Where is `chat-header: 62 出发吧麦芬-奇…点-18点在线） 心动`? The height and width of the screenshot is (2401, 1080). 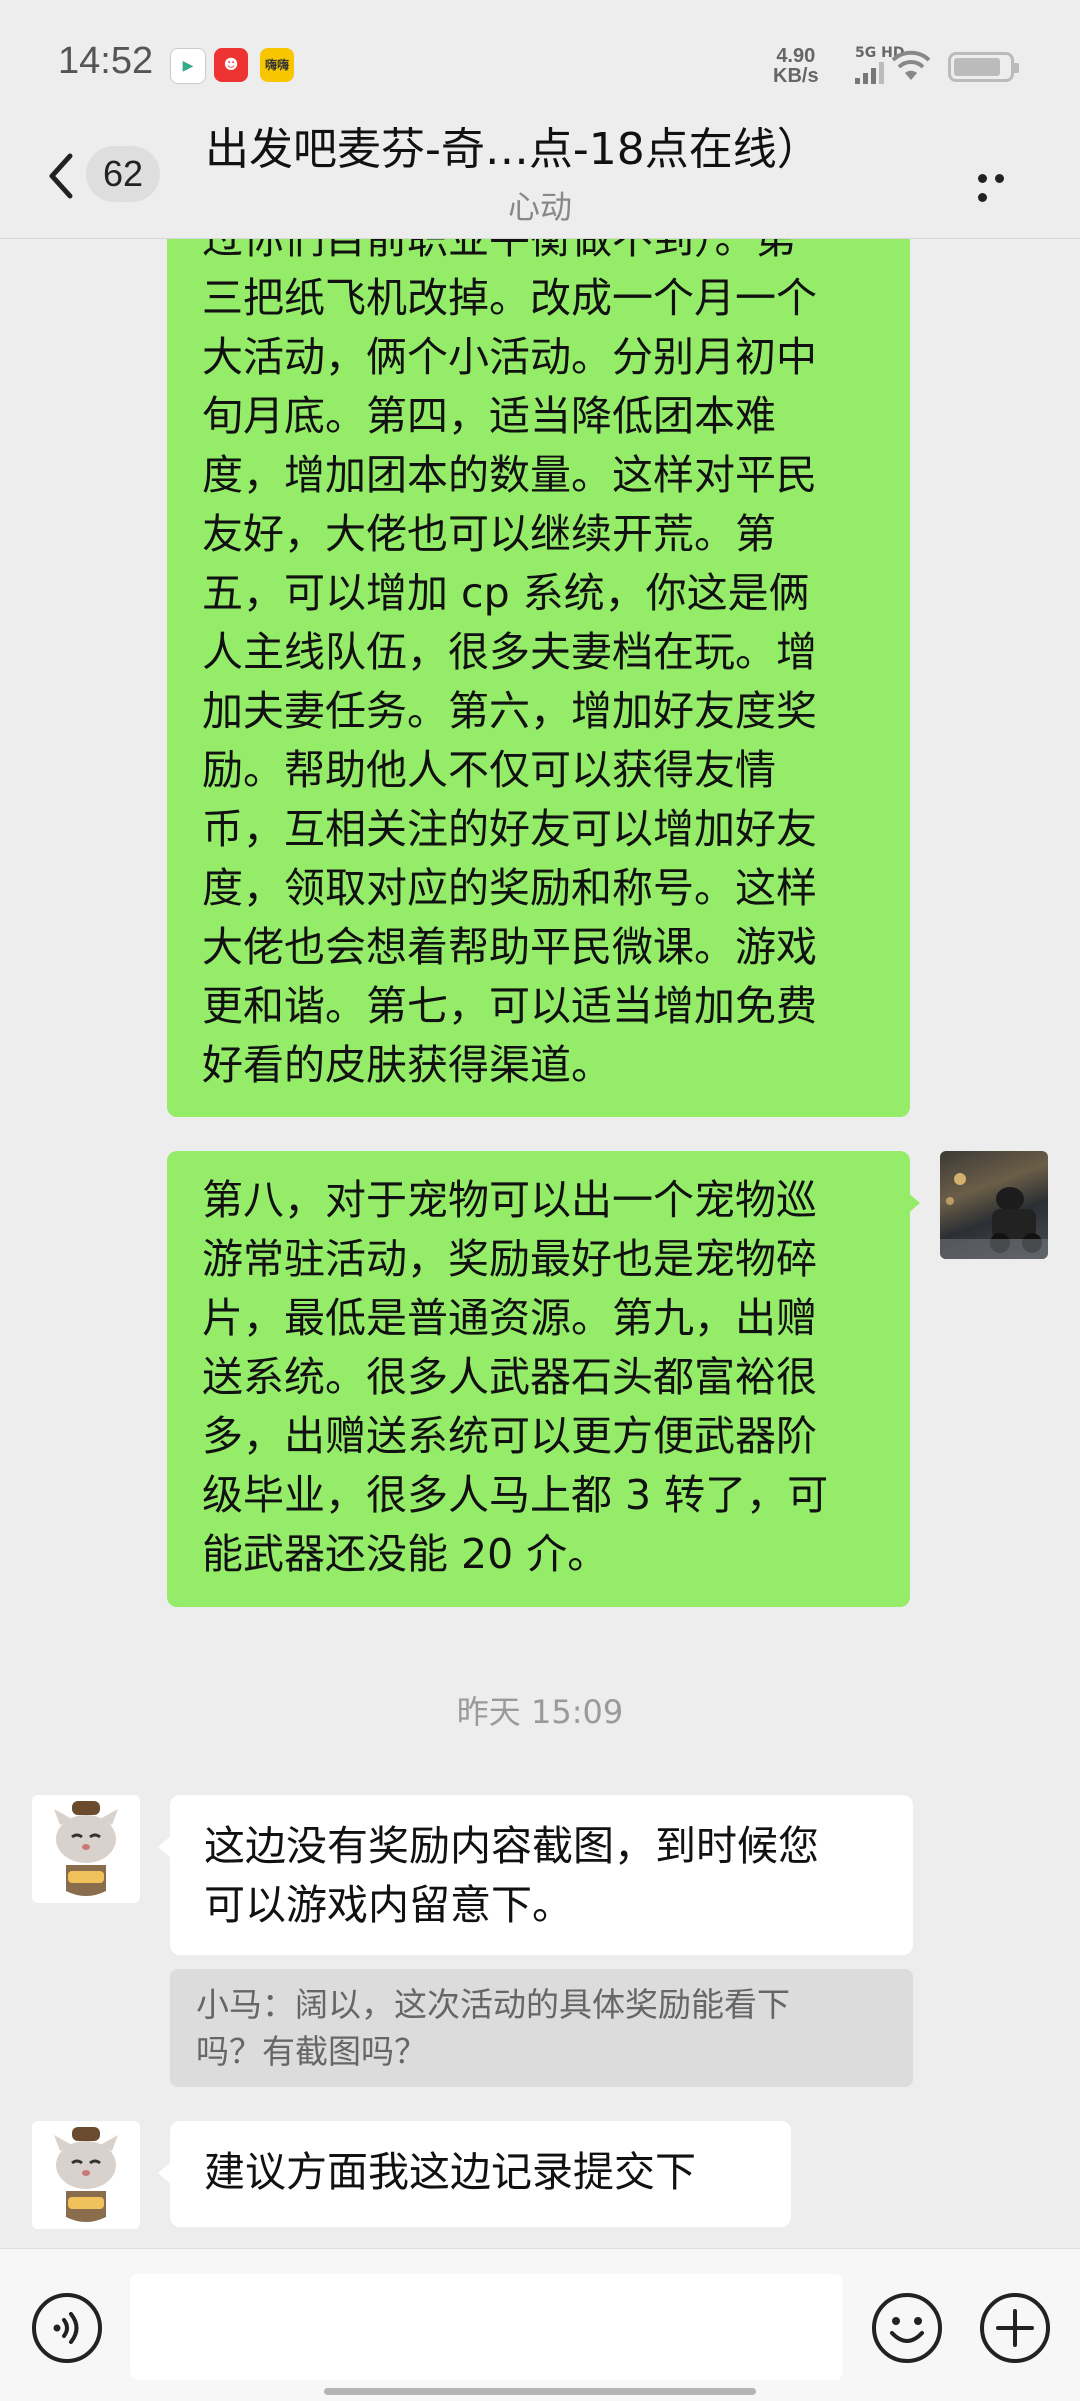 chat-header: 62 出发吧麦芬-奇…点-18点在线） 心动 is located at coordinates (540, 179).